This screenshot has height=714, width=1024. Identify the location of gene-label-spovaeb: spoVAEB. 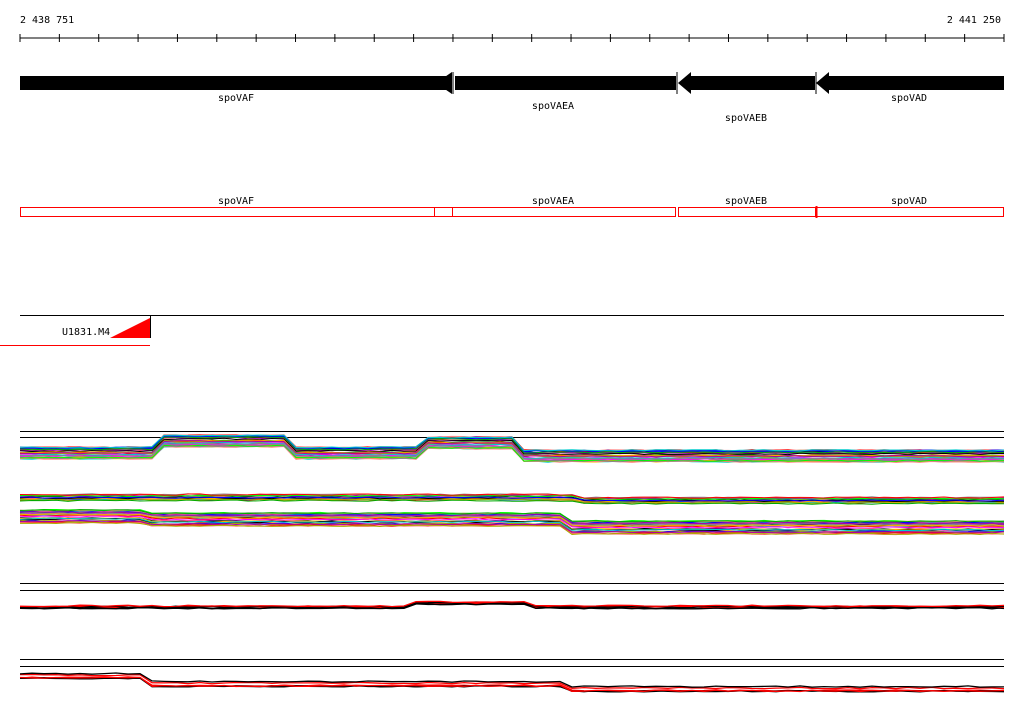
(746, 118).